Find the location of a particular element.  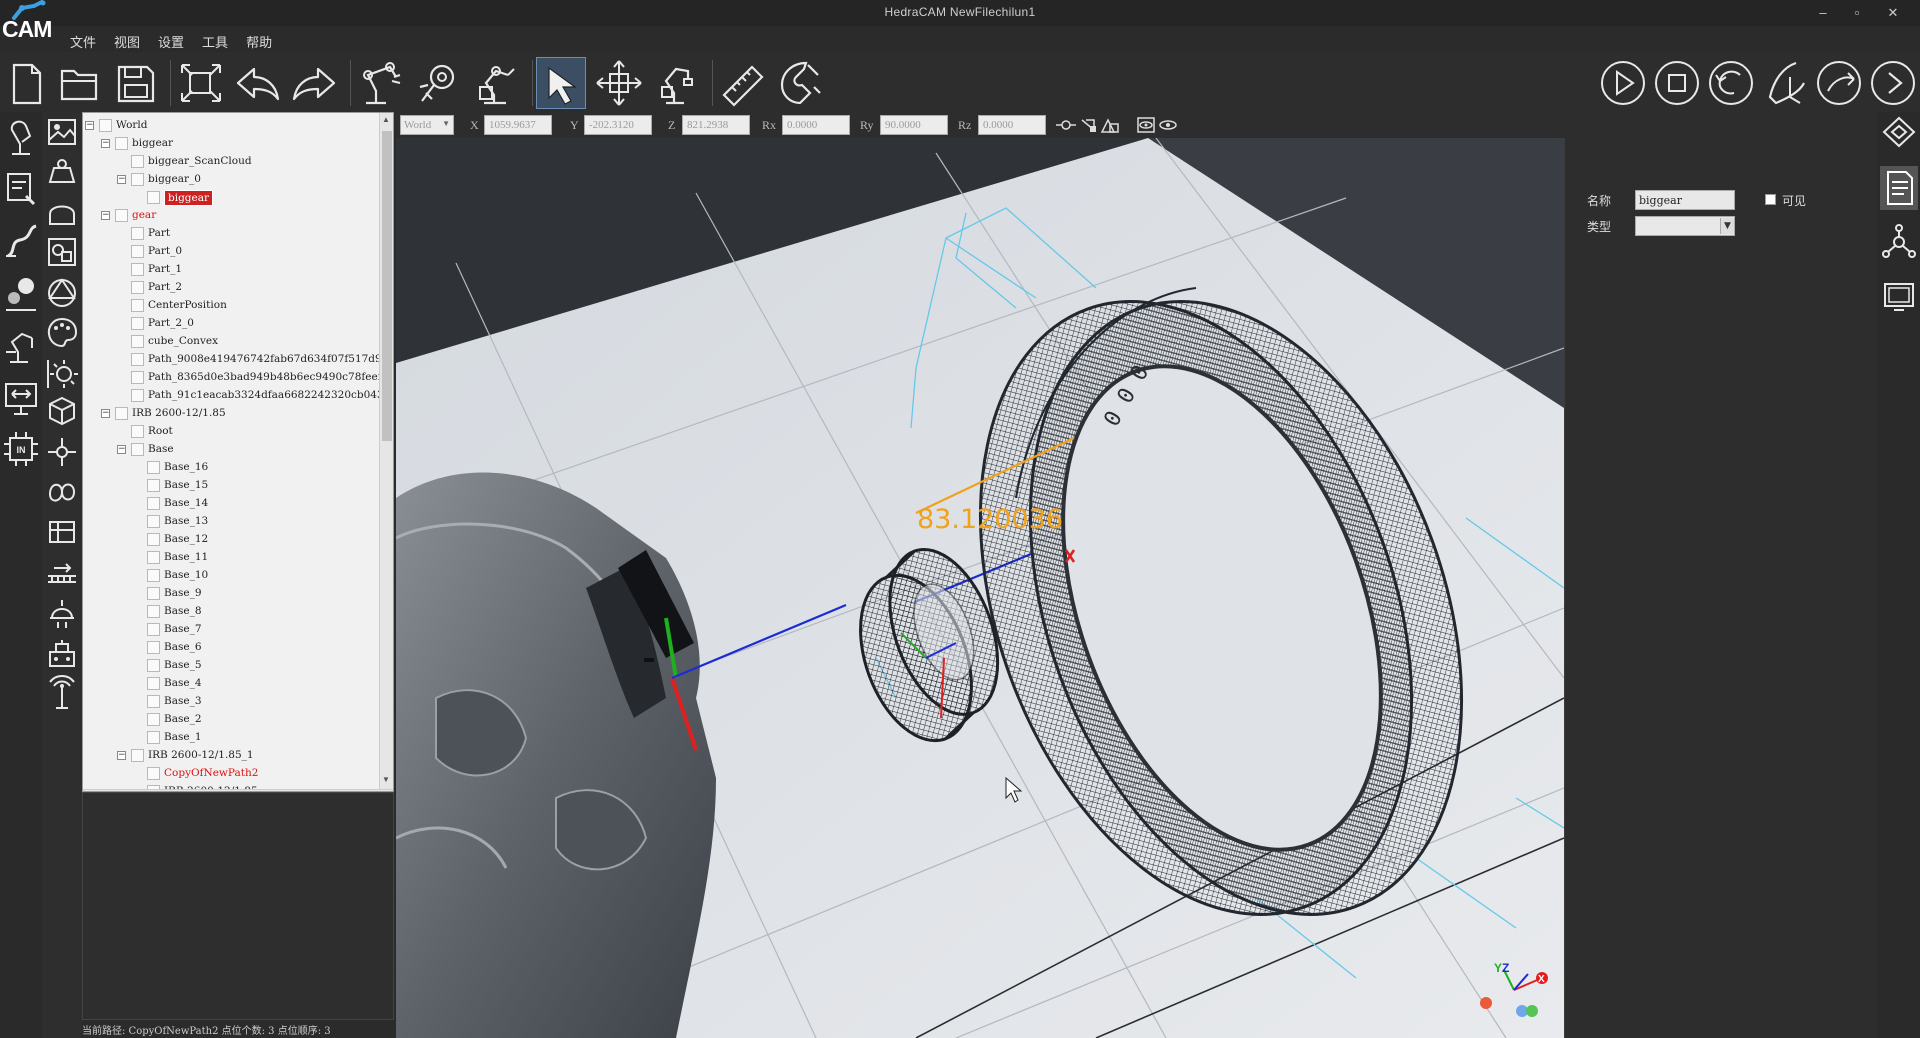

tree-node: CenterPosition is located at coordinates (231, 306).